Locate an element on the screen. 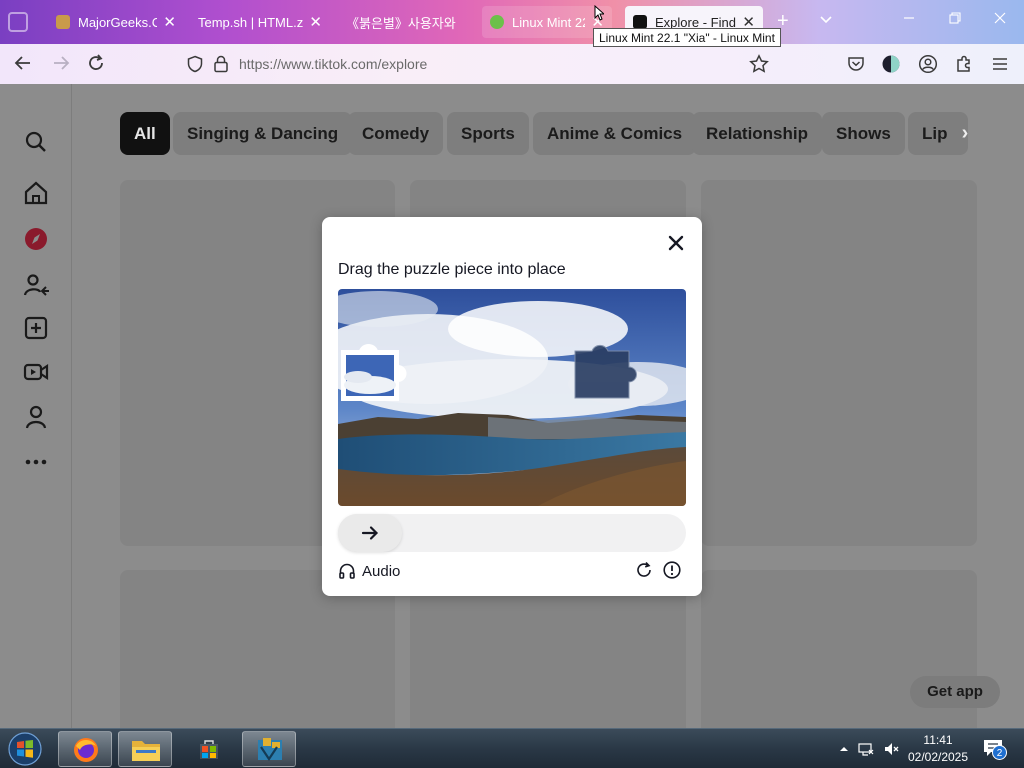 The width and height of the screenshot is (1024, 768). tab-label: Temp.sh | HTML.zip is located at coordinates (251, 22).